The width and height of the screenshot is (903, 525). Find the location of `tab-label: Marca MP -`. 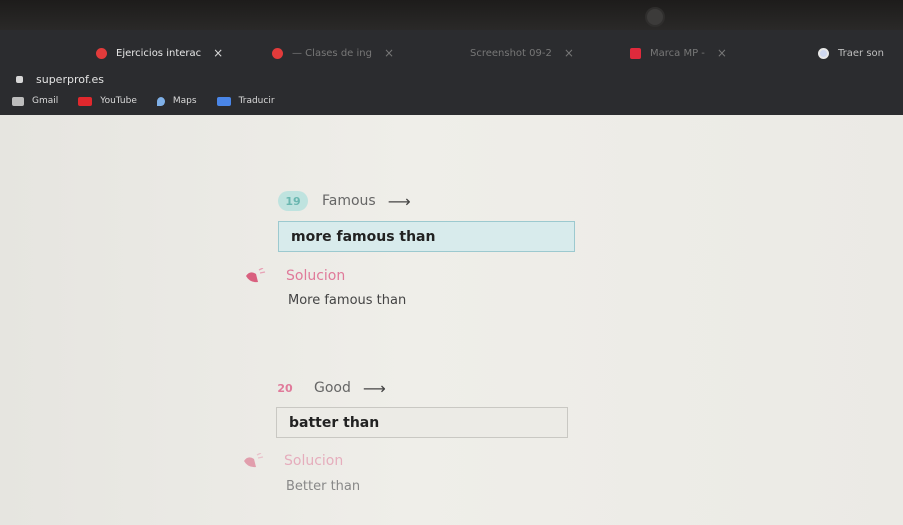

tab-label: Marca MP - is located at coordinates (677, 53).